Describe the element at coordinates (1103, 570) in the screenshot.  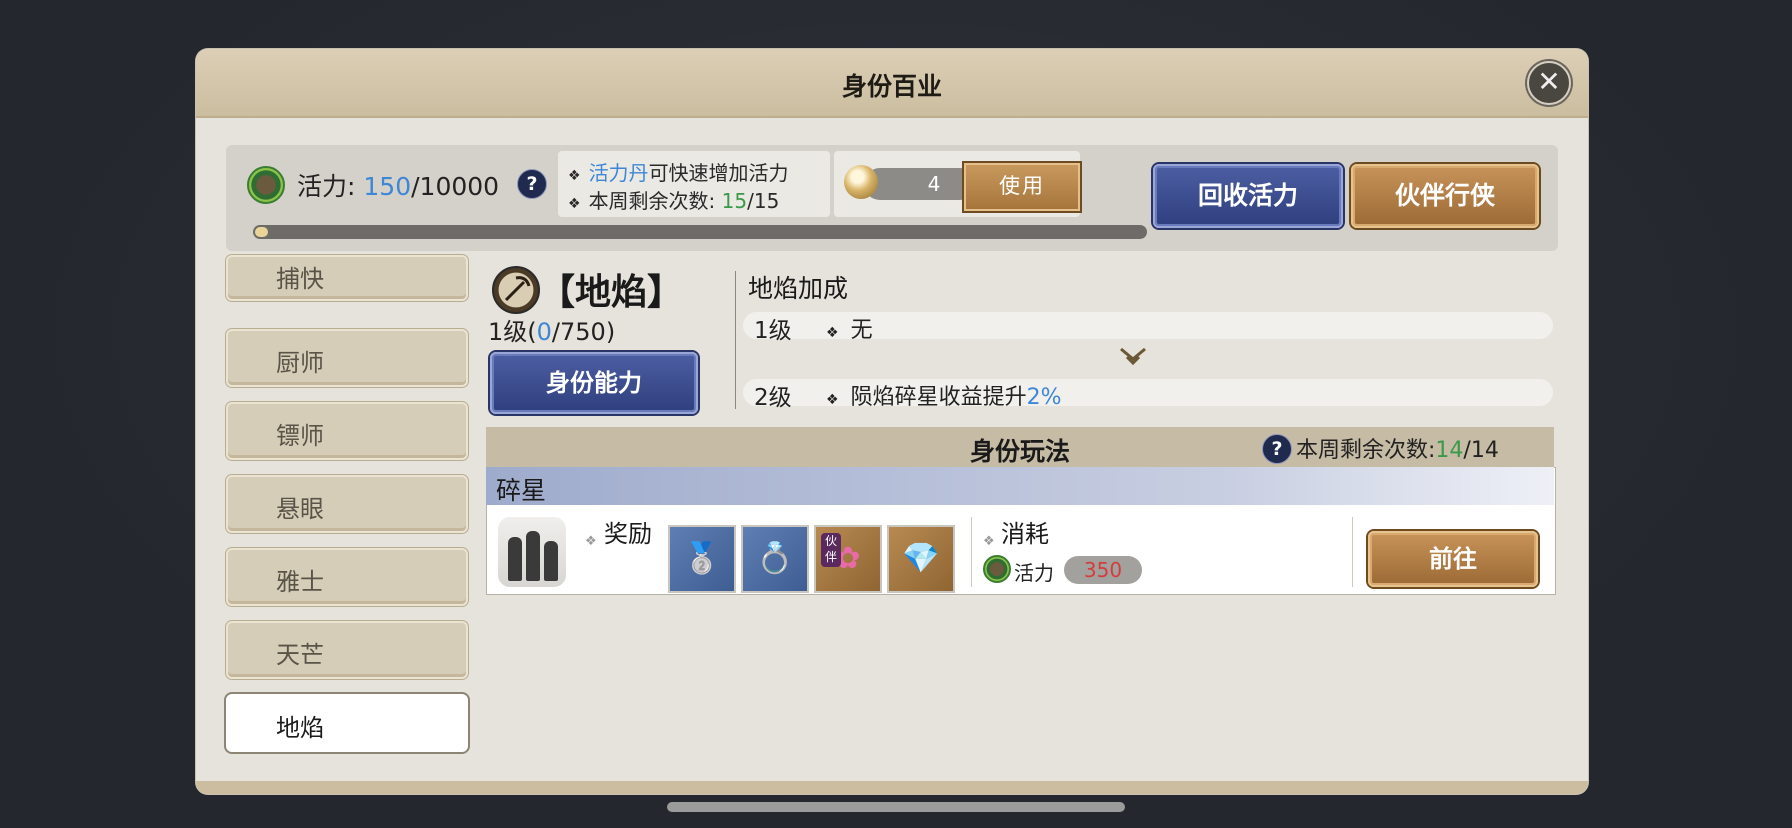
I see `cost-value: 350` at that location.